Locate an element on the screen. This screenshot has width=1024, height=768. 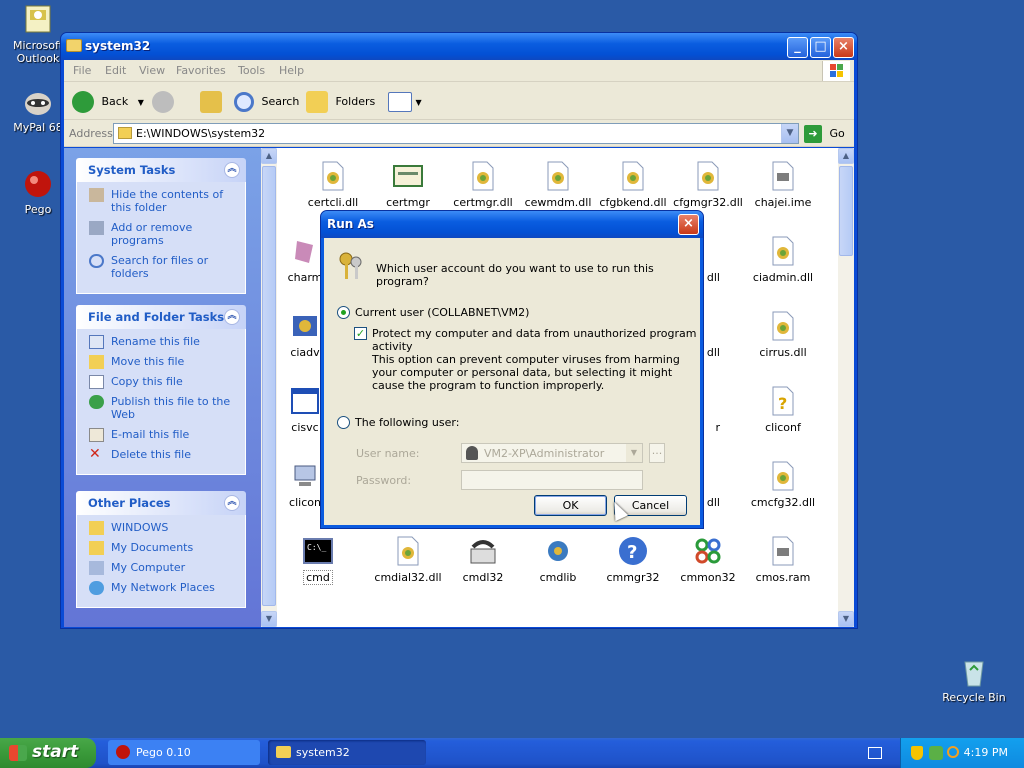
file-item: cmcfg32.dll is located at coordinates (783, 484).